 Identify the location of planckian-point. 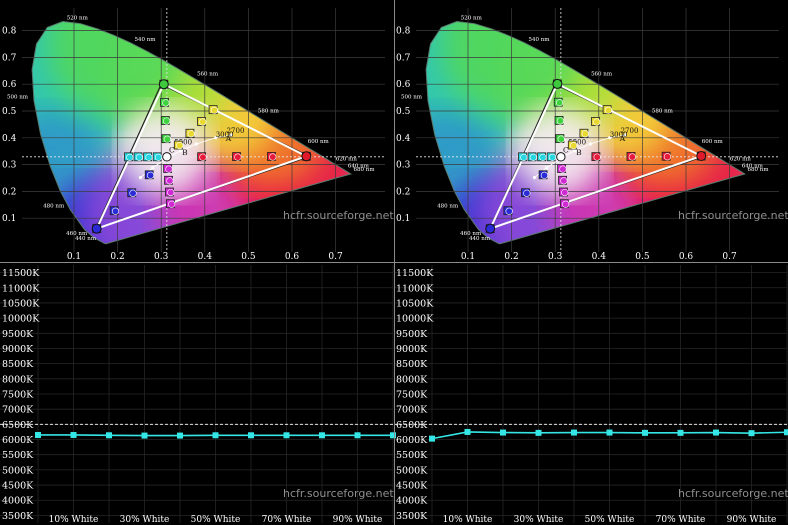
(153, 168).